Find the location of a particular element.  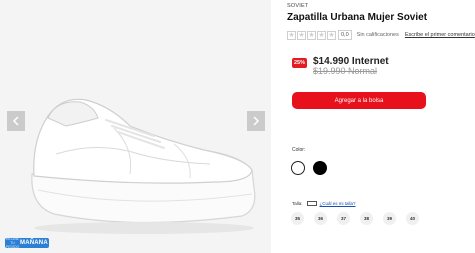

size-option-37: 37 is located at coordinates (343, 218).